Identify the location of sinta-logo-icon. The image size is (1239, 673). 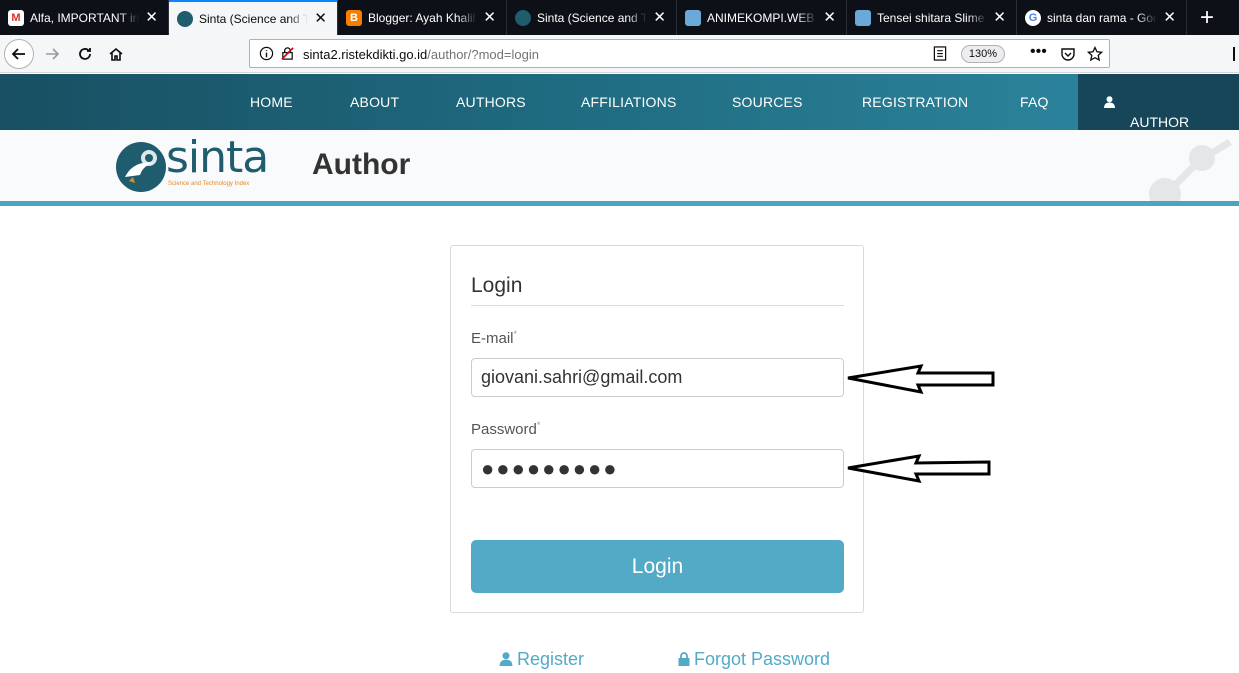
(141, 167).